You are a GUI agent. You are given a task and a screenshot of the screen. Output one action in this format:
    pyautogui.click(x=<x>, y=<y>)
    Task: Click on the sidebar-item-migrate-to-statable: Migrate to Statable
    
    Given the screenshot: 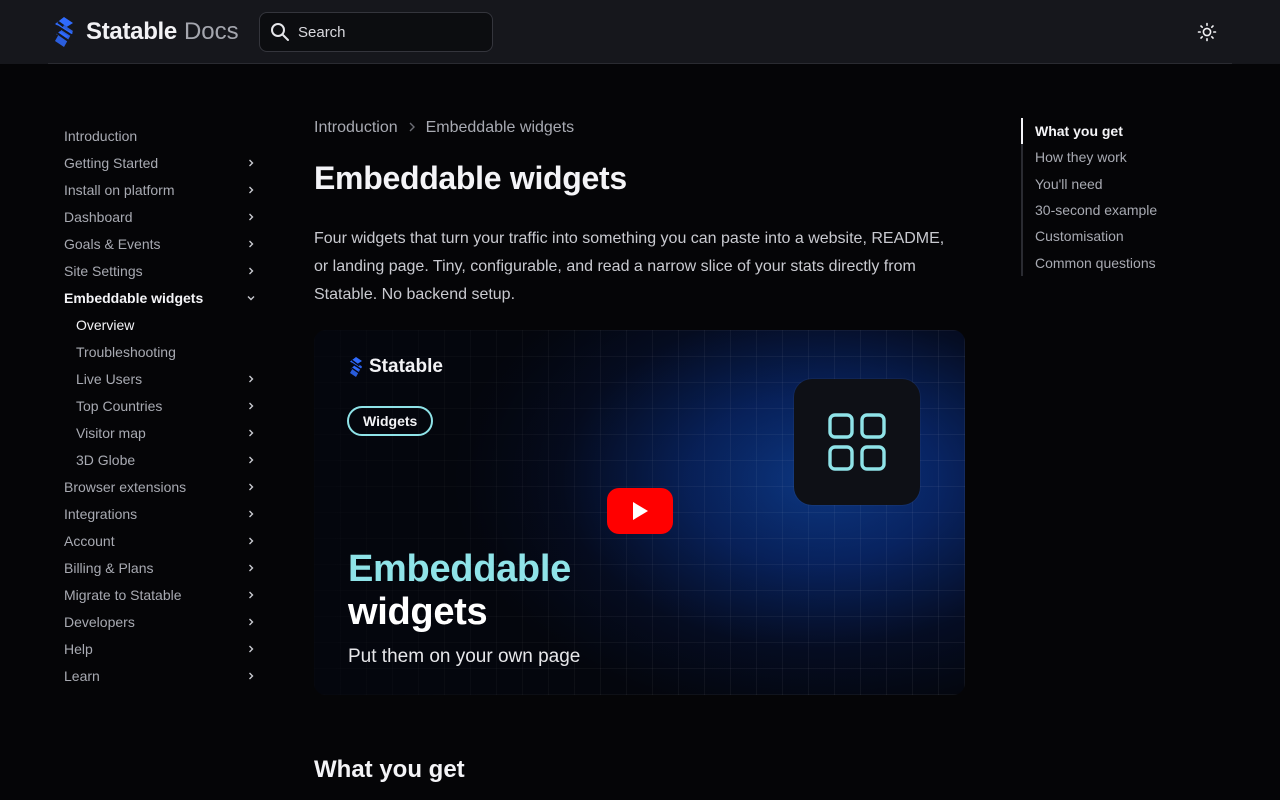 What is the action you would take?
    pyautogui.click(x=164, y=594)
    